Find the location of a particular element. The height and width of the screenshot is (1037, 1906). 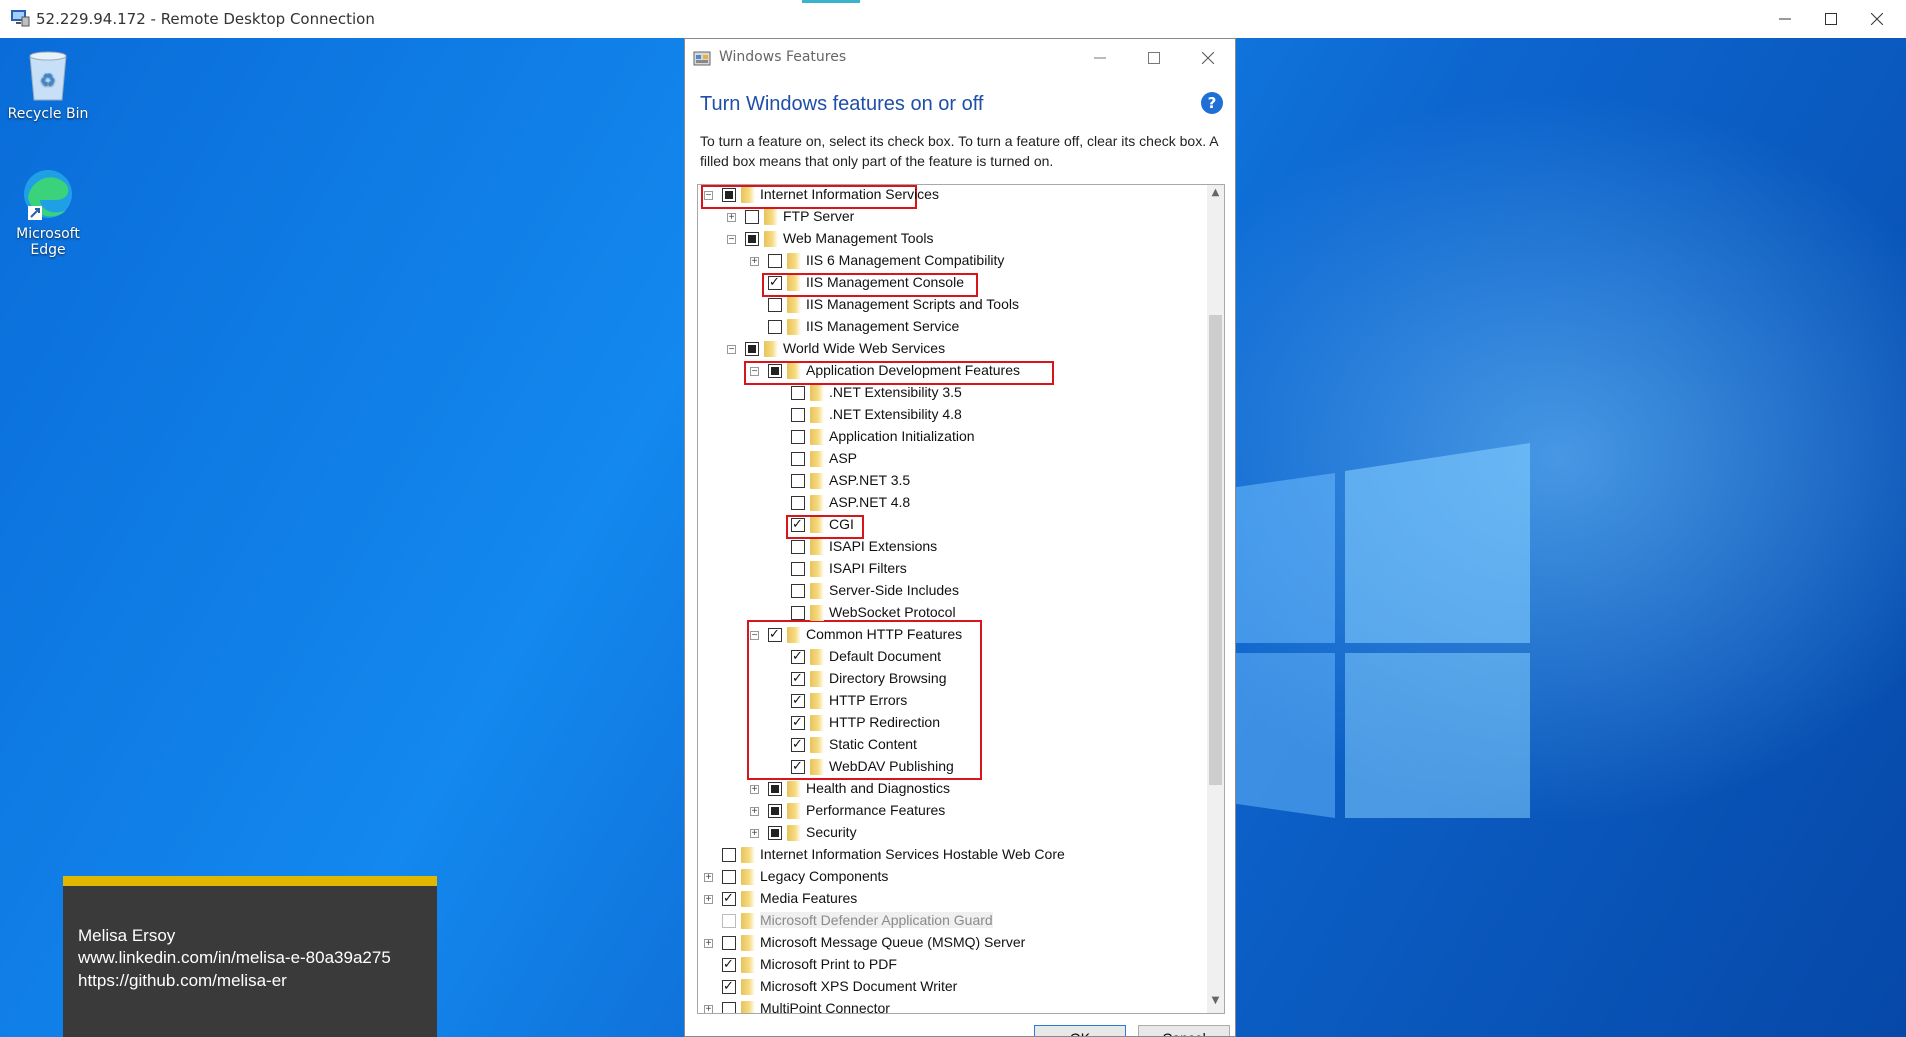

feature-row: + Performance Features is located at coordinates (958, 812).